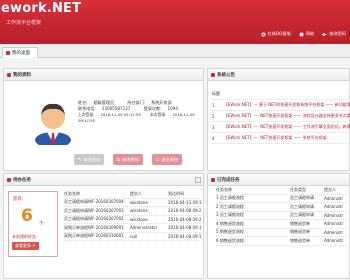  I want to click on done-panel-title: 已完成任务, so click(228, 180).